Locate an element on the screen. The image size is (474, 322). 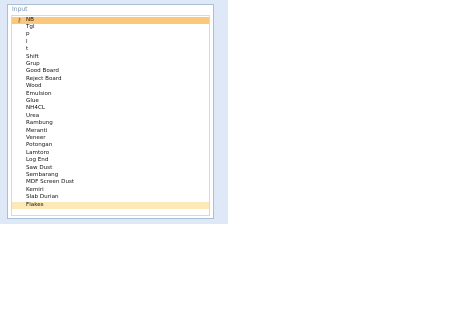
list-item: MDF Screen Dust is located at coordinates (110, 182).